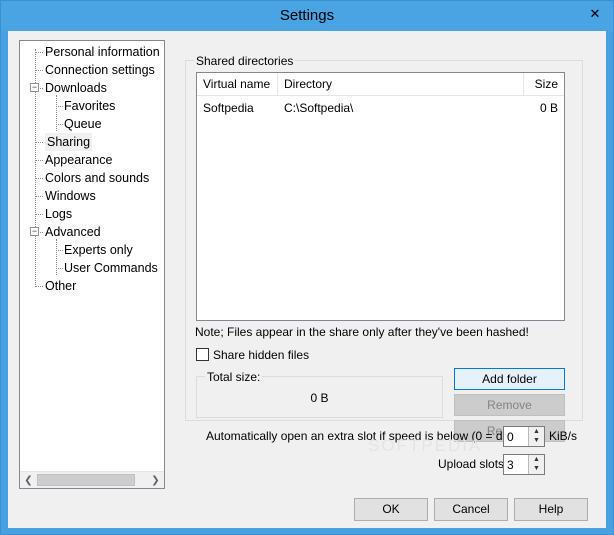 Image resolution: width=614 pixels, height=535 pixels. I want to click on tree-item-colors-and-sounds: Colors and sounds, so click(97, 178).